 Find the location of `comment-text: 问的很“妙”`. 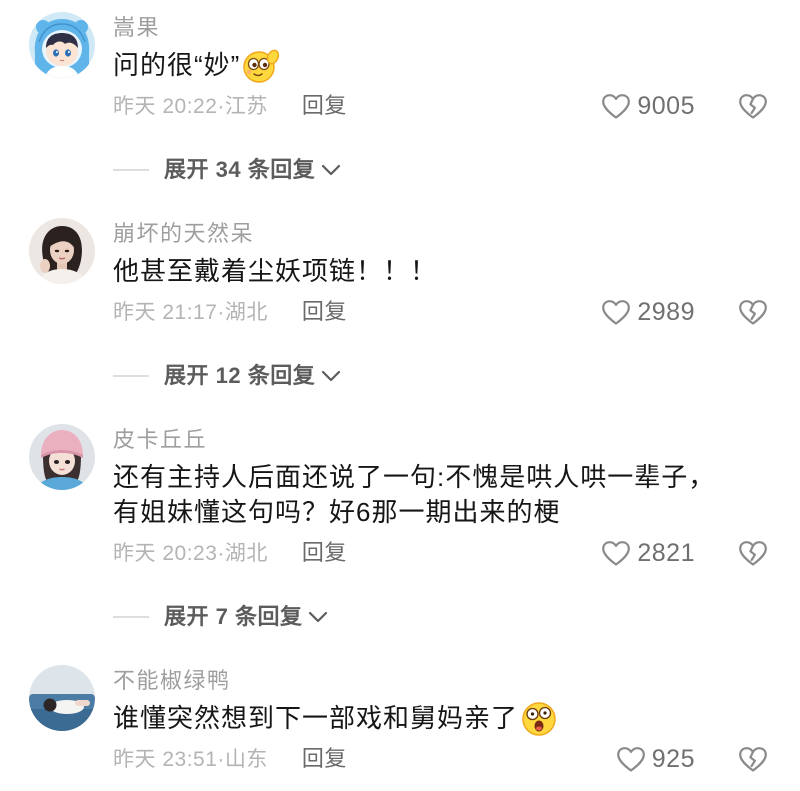

comment-text: 问的很“妙” is located at coordinates (177, 65).